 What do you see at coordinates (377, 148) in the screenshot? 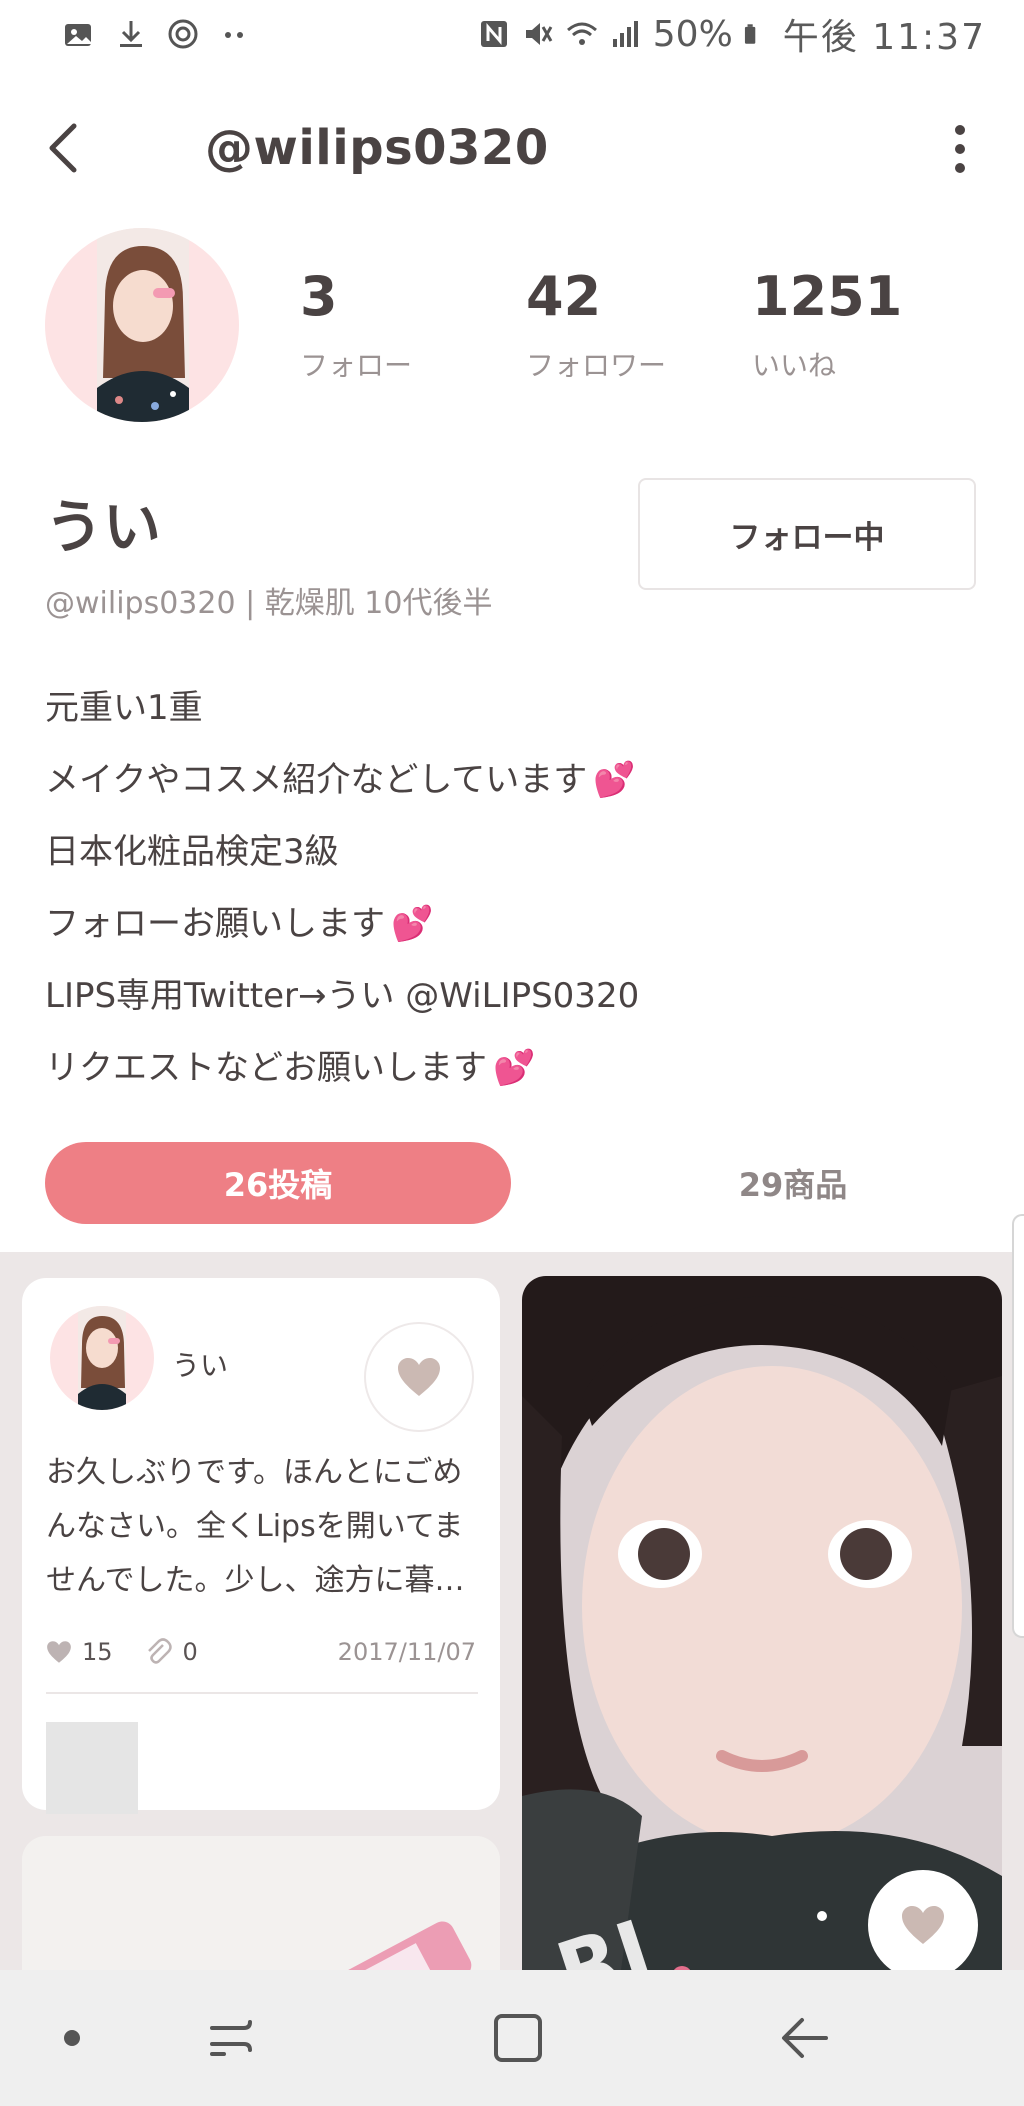
I see `page-title: @wilips0320` at bounding box center [377, 148].